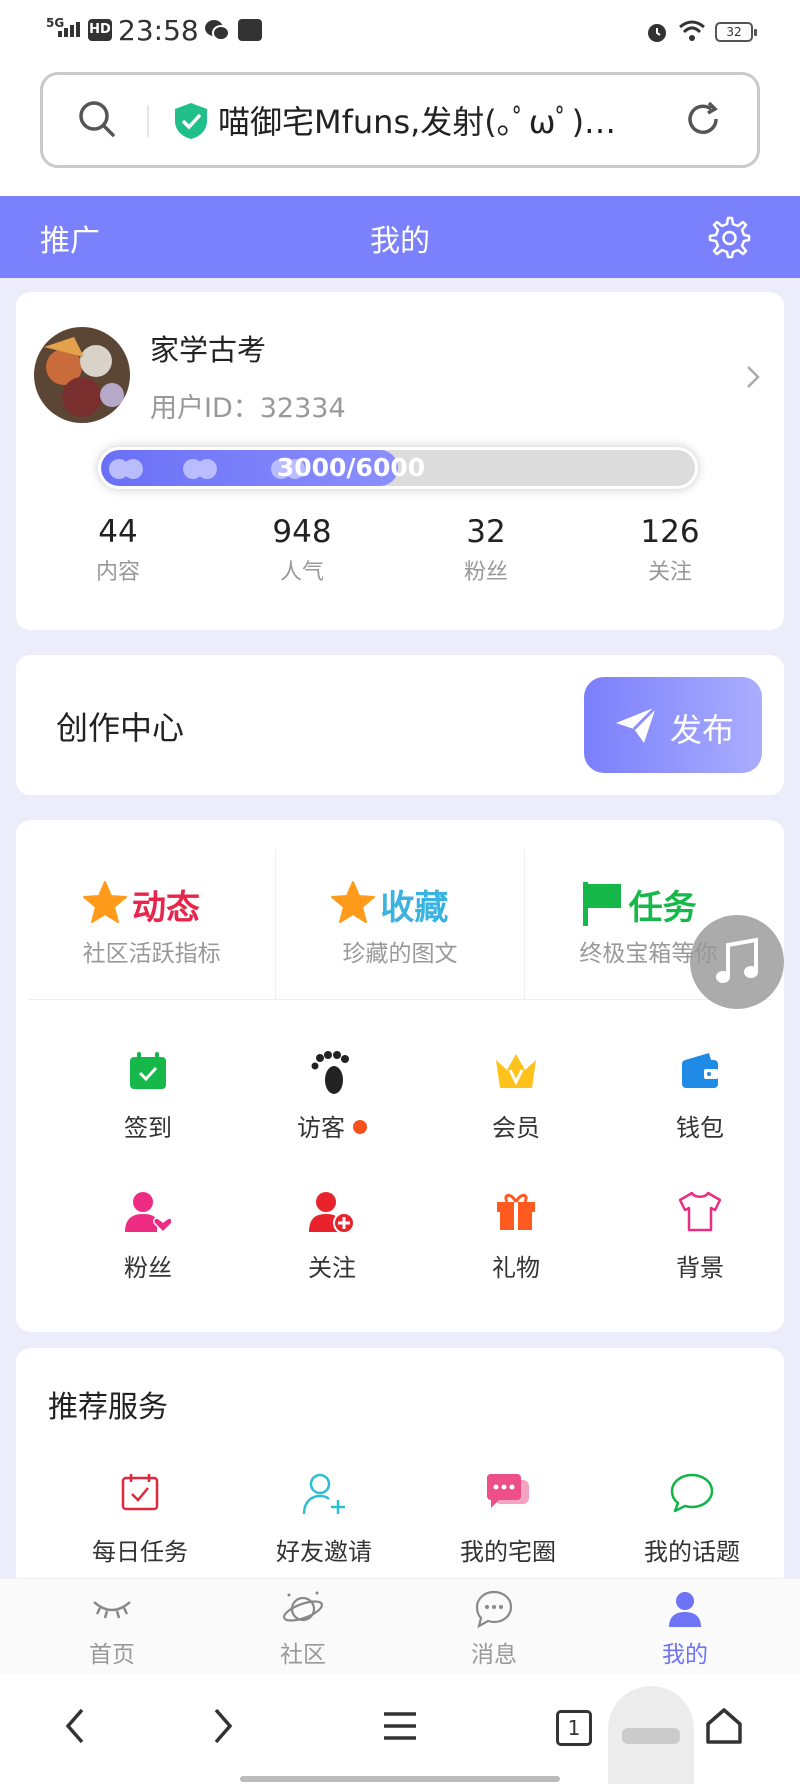 The width and height of the screenshot is (800, 1784). Describe the element at coordinates (97, 121) in the screenshot. I see `search-icon` at that location.